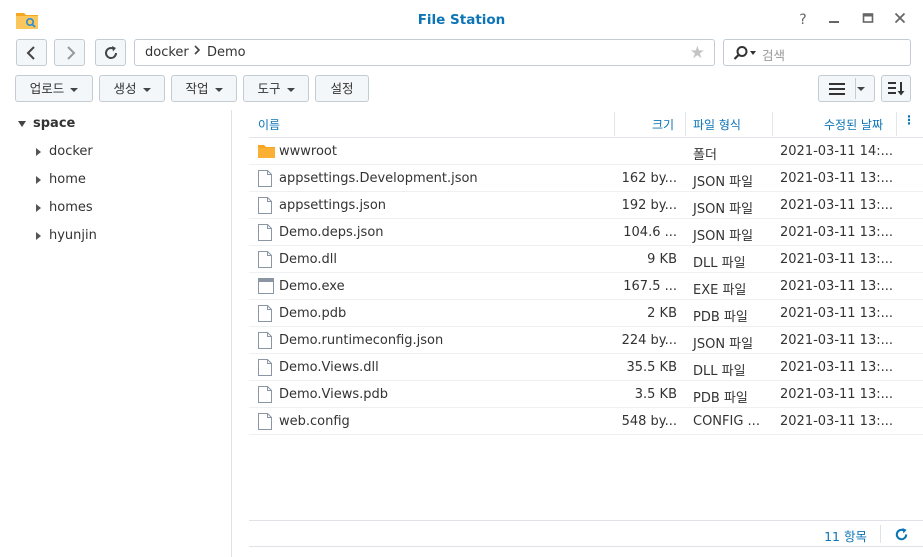 This screenshot has height=557, width=923. I want to click on star-icon: ★, so click(697, 53).